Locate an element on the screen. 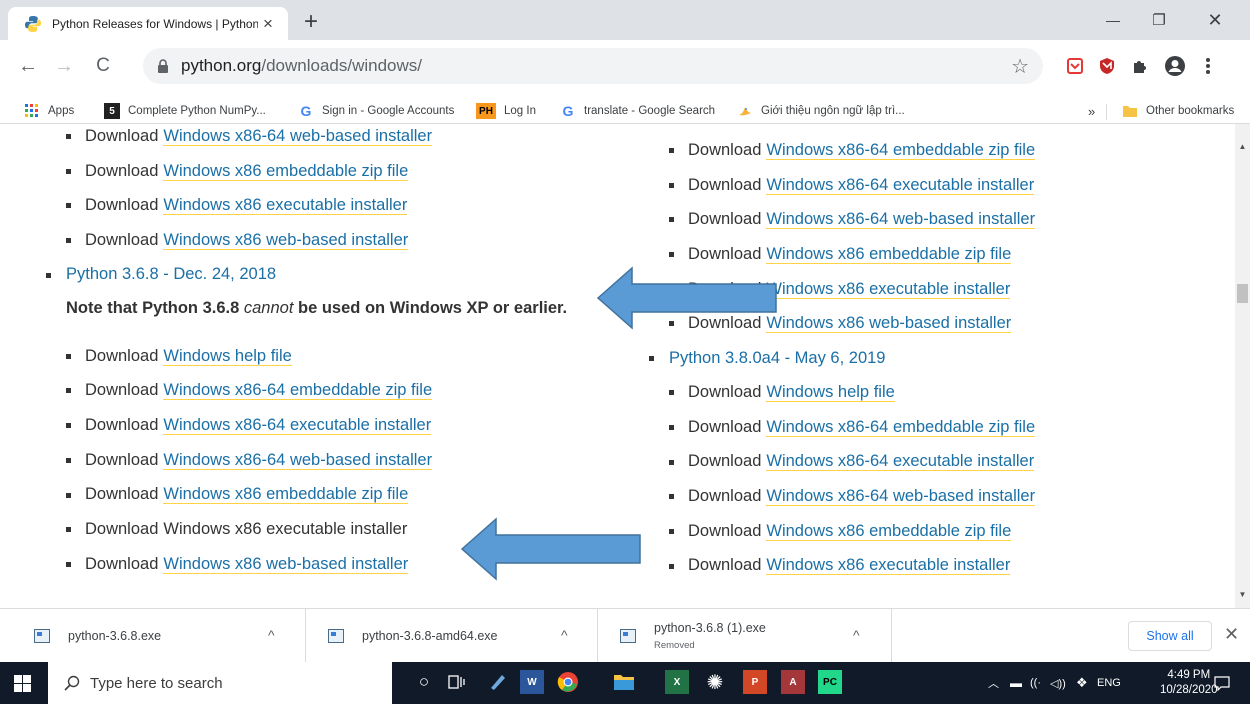 This screenshot has height=704, width=1250. wifi-icon: ((· is located at coordinates (1035, 683).